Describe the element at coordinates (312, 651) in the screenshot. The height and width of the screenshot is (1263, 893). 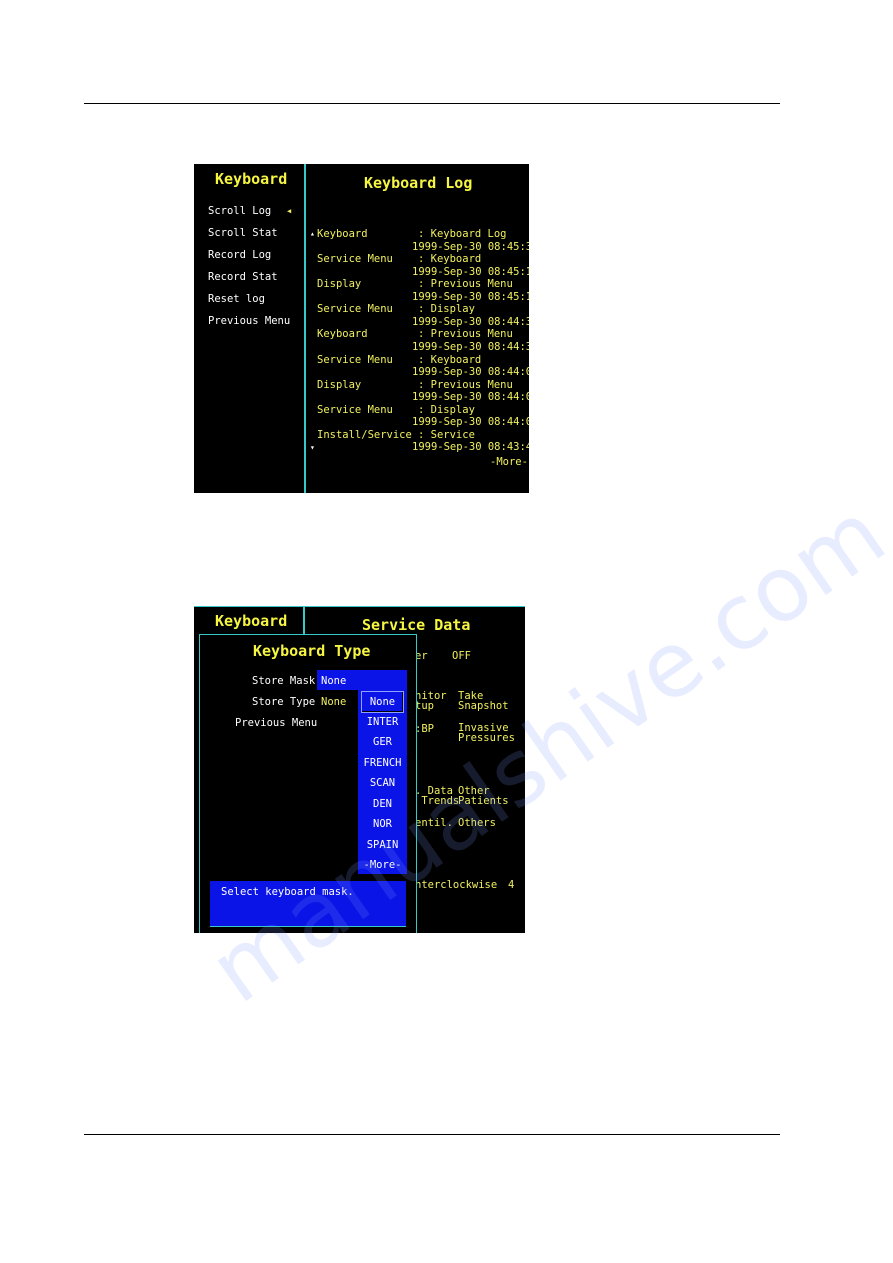
I see `popup-title: Keyboard Type` at that location.